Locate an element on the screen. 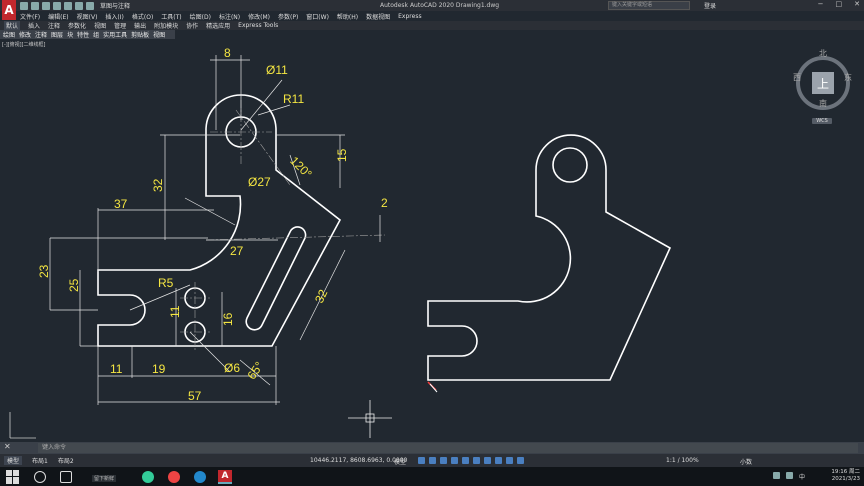 This screenshot has width=864, height=486. tab-annotate: 注释 is located at coordinates (54, 25).